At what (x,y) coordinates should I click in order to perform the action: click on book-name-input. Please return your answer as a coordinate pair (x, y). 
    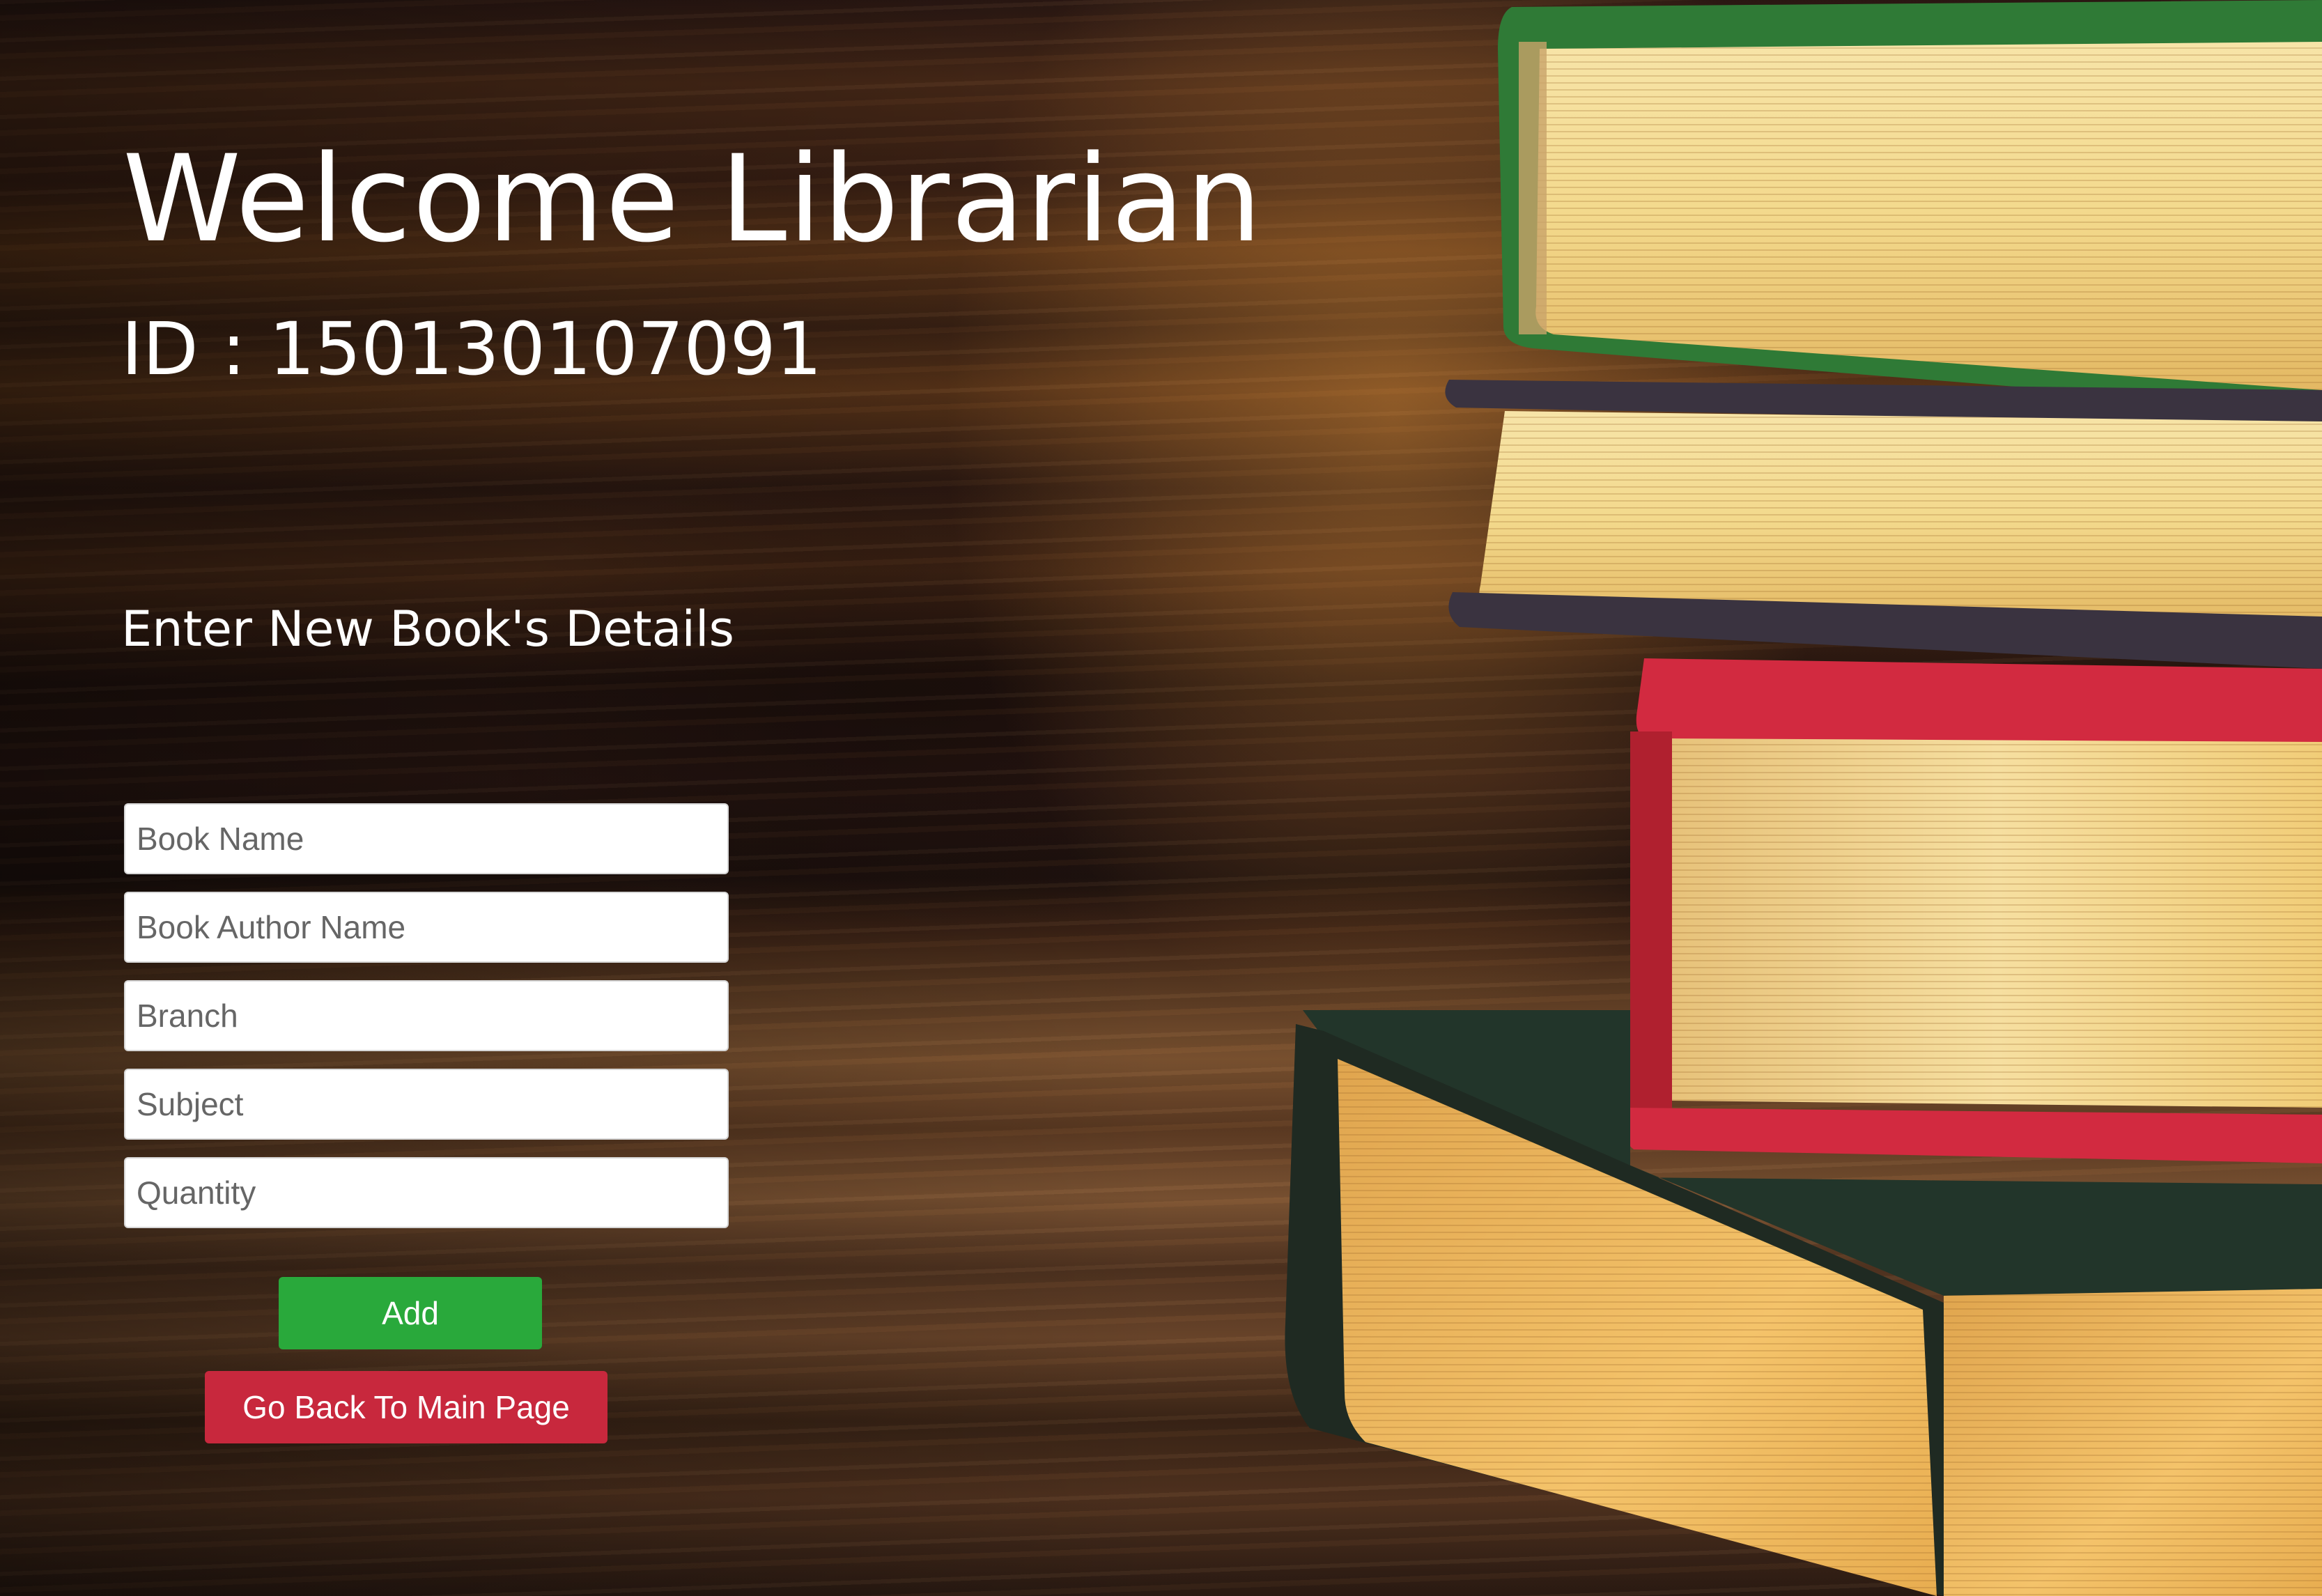
    Looking at the image, I should click on (426, 838).